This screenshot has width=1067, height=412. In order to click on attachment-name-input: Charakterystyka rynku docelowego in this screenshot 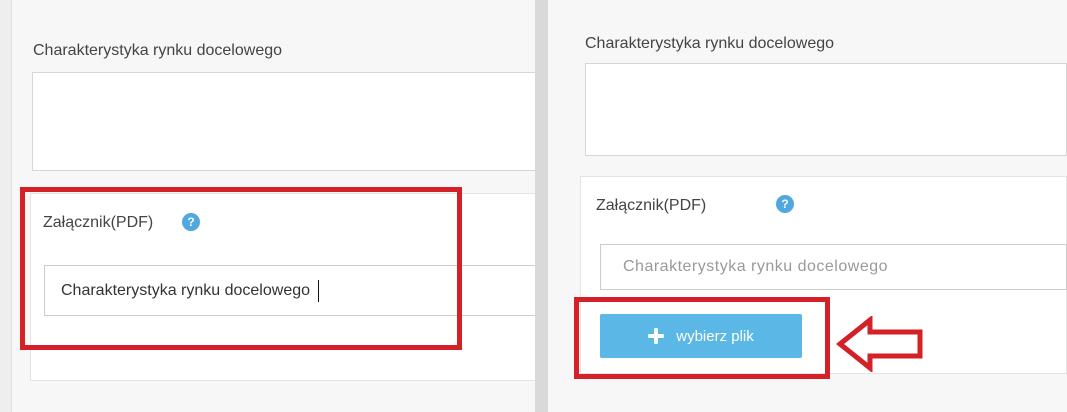, I will do `click(833, 267)`.